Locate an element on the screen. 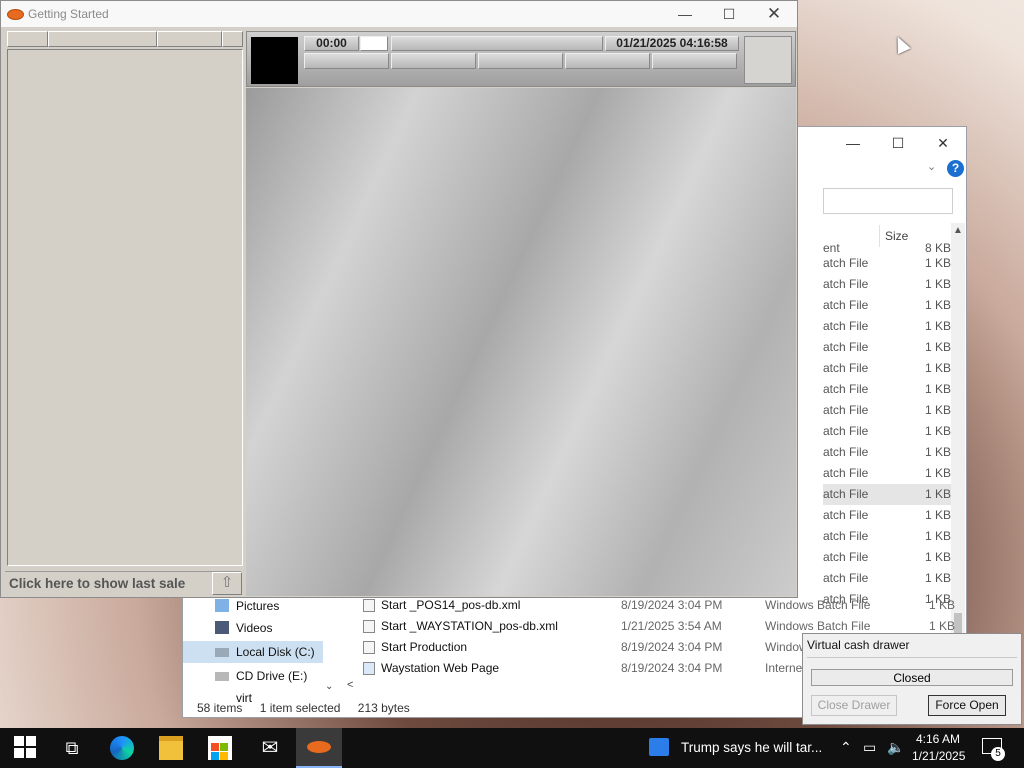 This screenshot has height=768, width=1024. search-input is located at coordinates (888, 201).